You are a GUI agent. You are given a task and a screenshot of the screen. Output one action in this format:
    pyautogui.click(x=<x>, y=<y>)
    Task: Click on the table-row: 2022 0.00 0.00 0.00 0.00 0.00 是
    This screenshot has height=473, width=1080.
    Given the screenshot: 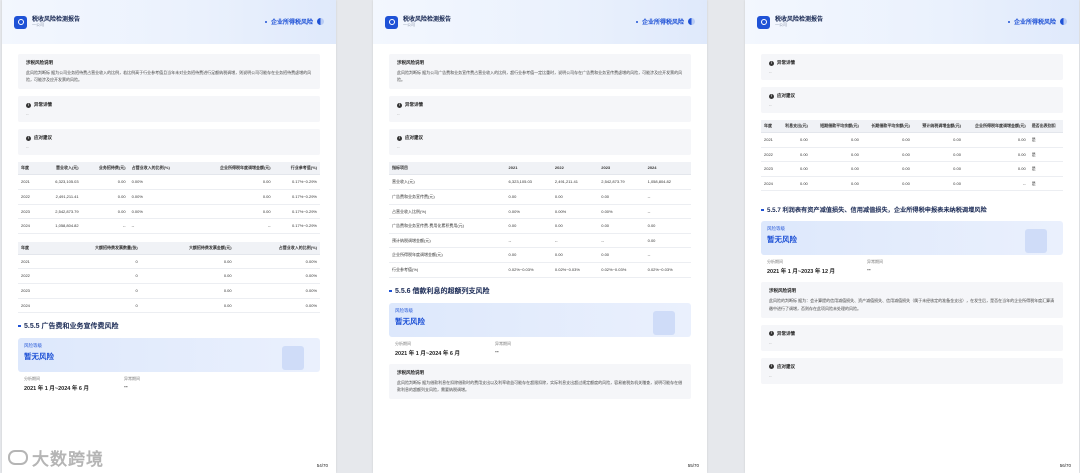 What is the action you would take?
    pyautogui.click(x=912, y=155)
    